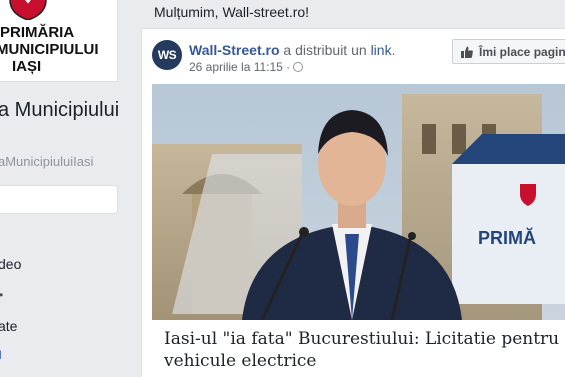  I want to click on page-logo: PRIMĂRIA MUNICIPIULUI IAȘI, so click(59, 41).